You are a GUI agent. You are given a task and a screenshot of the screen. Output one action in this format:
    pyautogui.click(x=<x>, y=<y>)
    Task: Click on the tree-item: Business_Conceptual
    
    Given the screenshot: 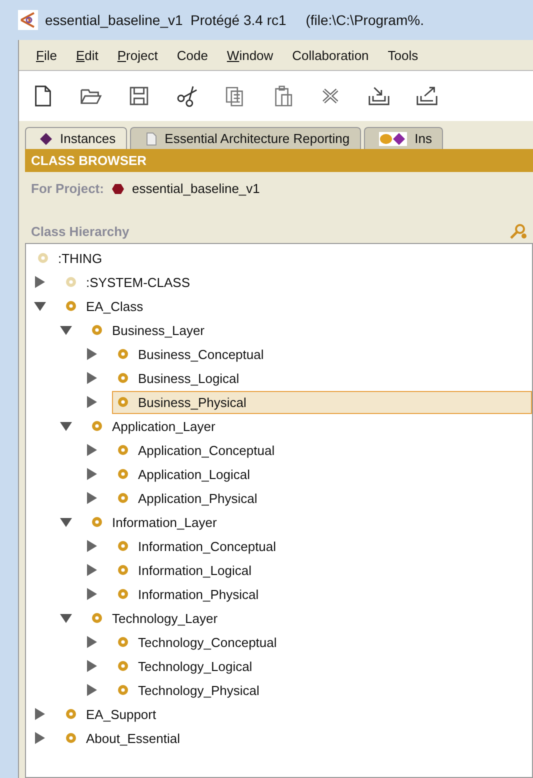 What is the action you would take?
    pyautogui.click(x=190, y=354)
    